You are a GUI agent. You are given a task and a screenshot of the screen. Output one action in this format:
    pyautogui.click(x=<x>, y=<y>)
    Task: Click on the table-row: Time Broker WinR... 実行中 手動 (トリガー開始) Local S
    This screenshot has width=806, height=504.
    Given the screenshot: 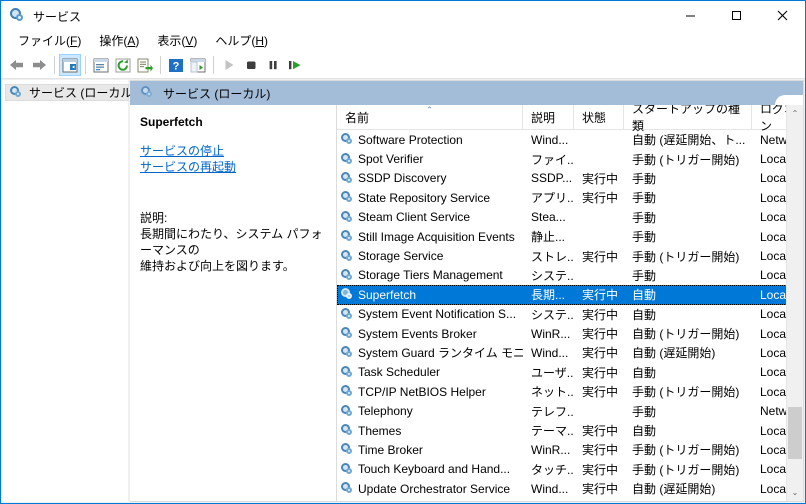 What is the action you would take?
    pyautogui.click(x=570, y=449)
    